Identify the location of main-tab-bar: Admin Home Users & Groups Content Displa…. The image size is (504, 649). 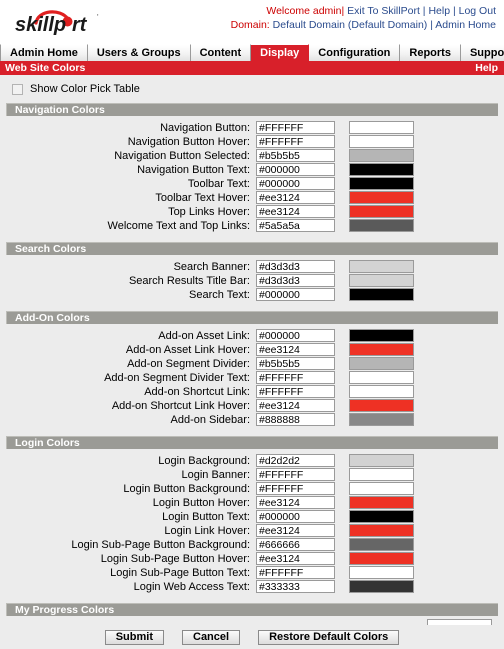
(252, 52).